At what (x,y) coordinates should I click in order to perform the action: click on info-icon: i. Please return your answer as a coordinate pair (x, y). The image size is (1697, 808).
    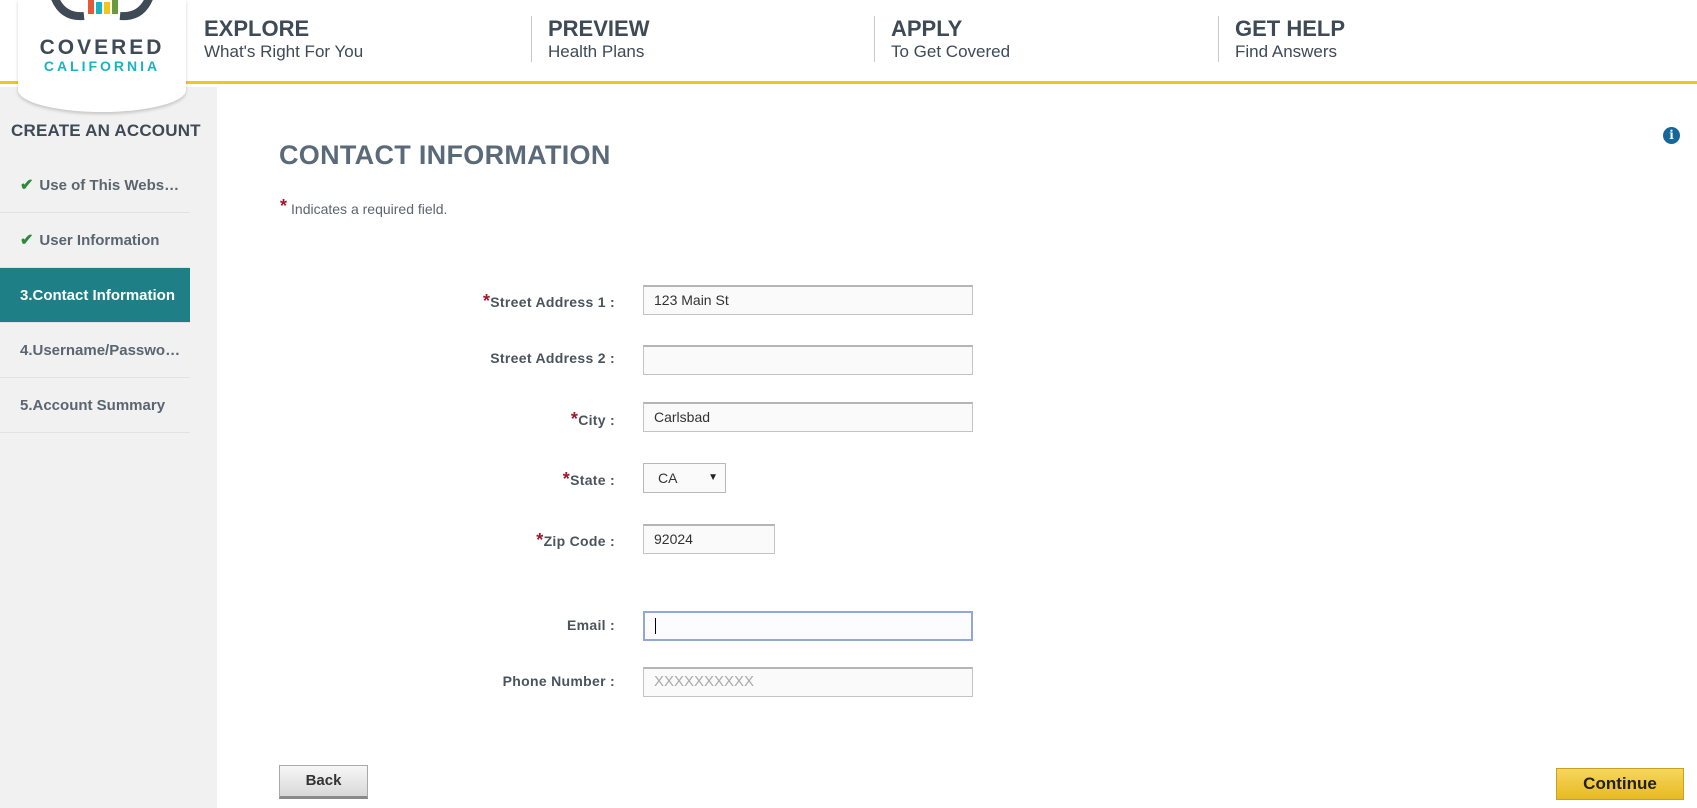
    Looking at the image, I should click on (1671, 135).